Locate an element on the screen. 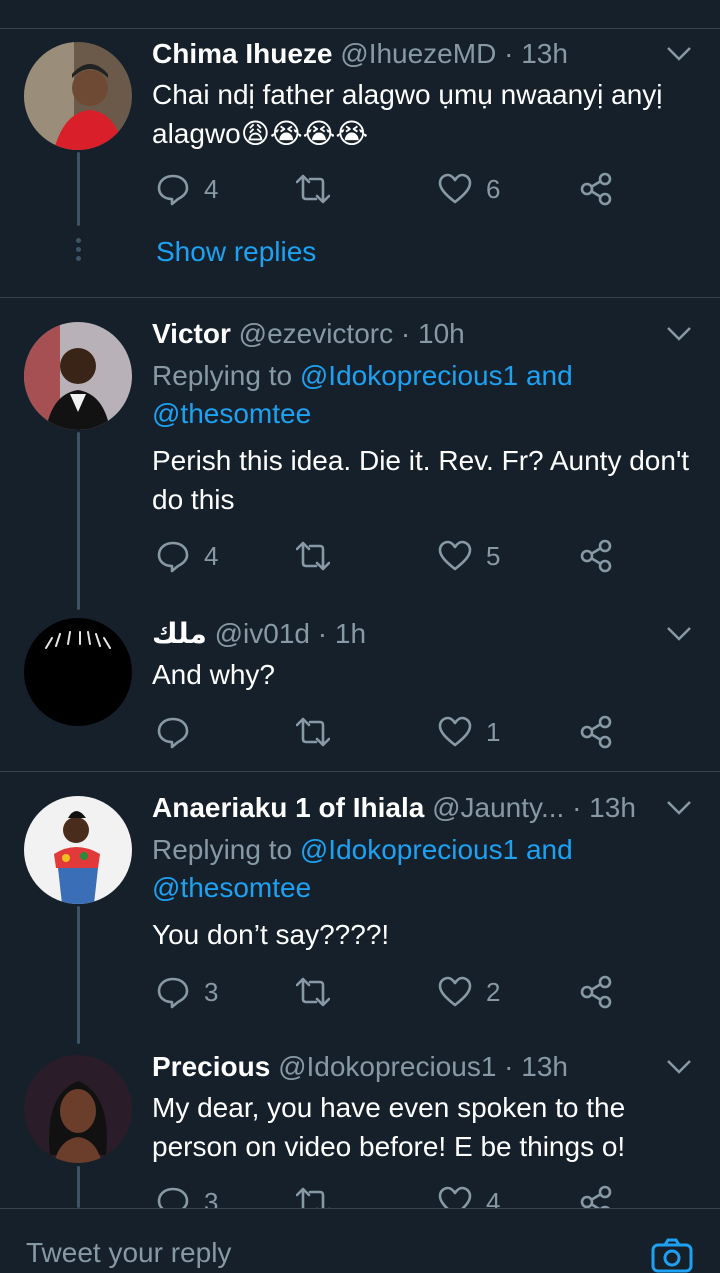 Image resolution: width=720 pixels, height=1273 pixels. like-button: 6 is located at coordinates (469, 189).